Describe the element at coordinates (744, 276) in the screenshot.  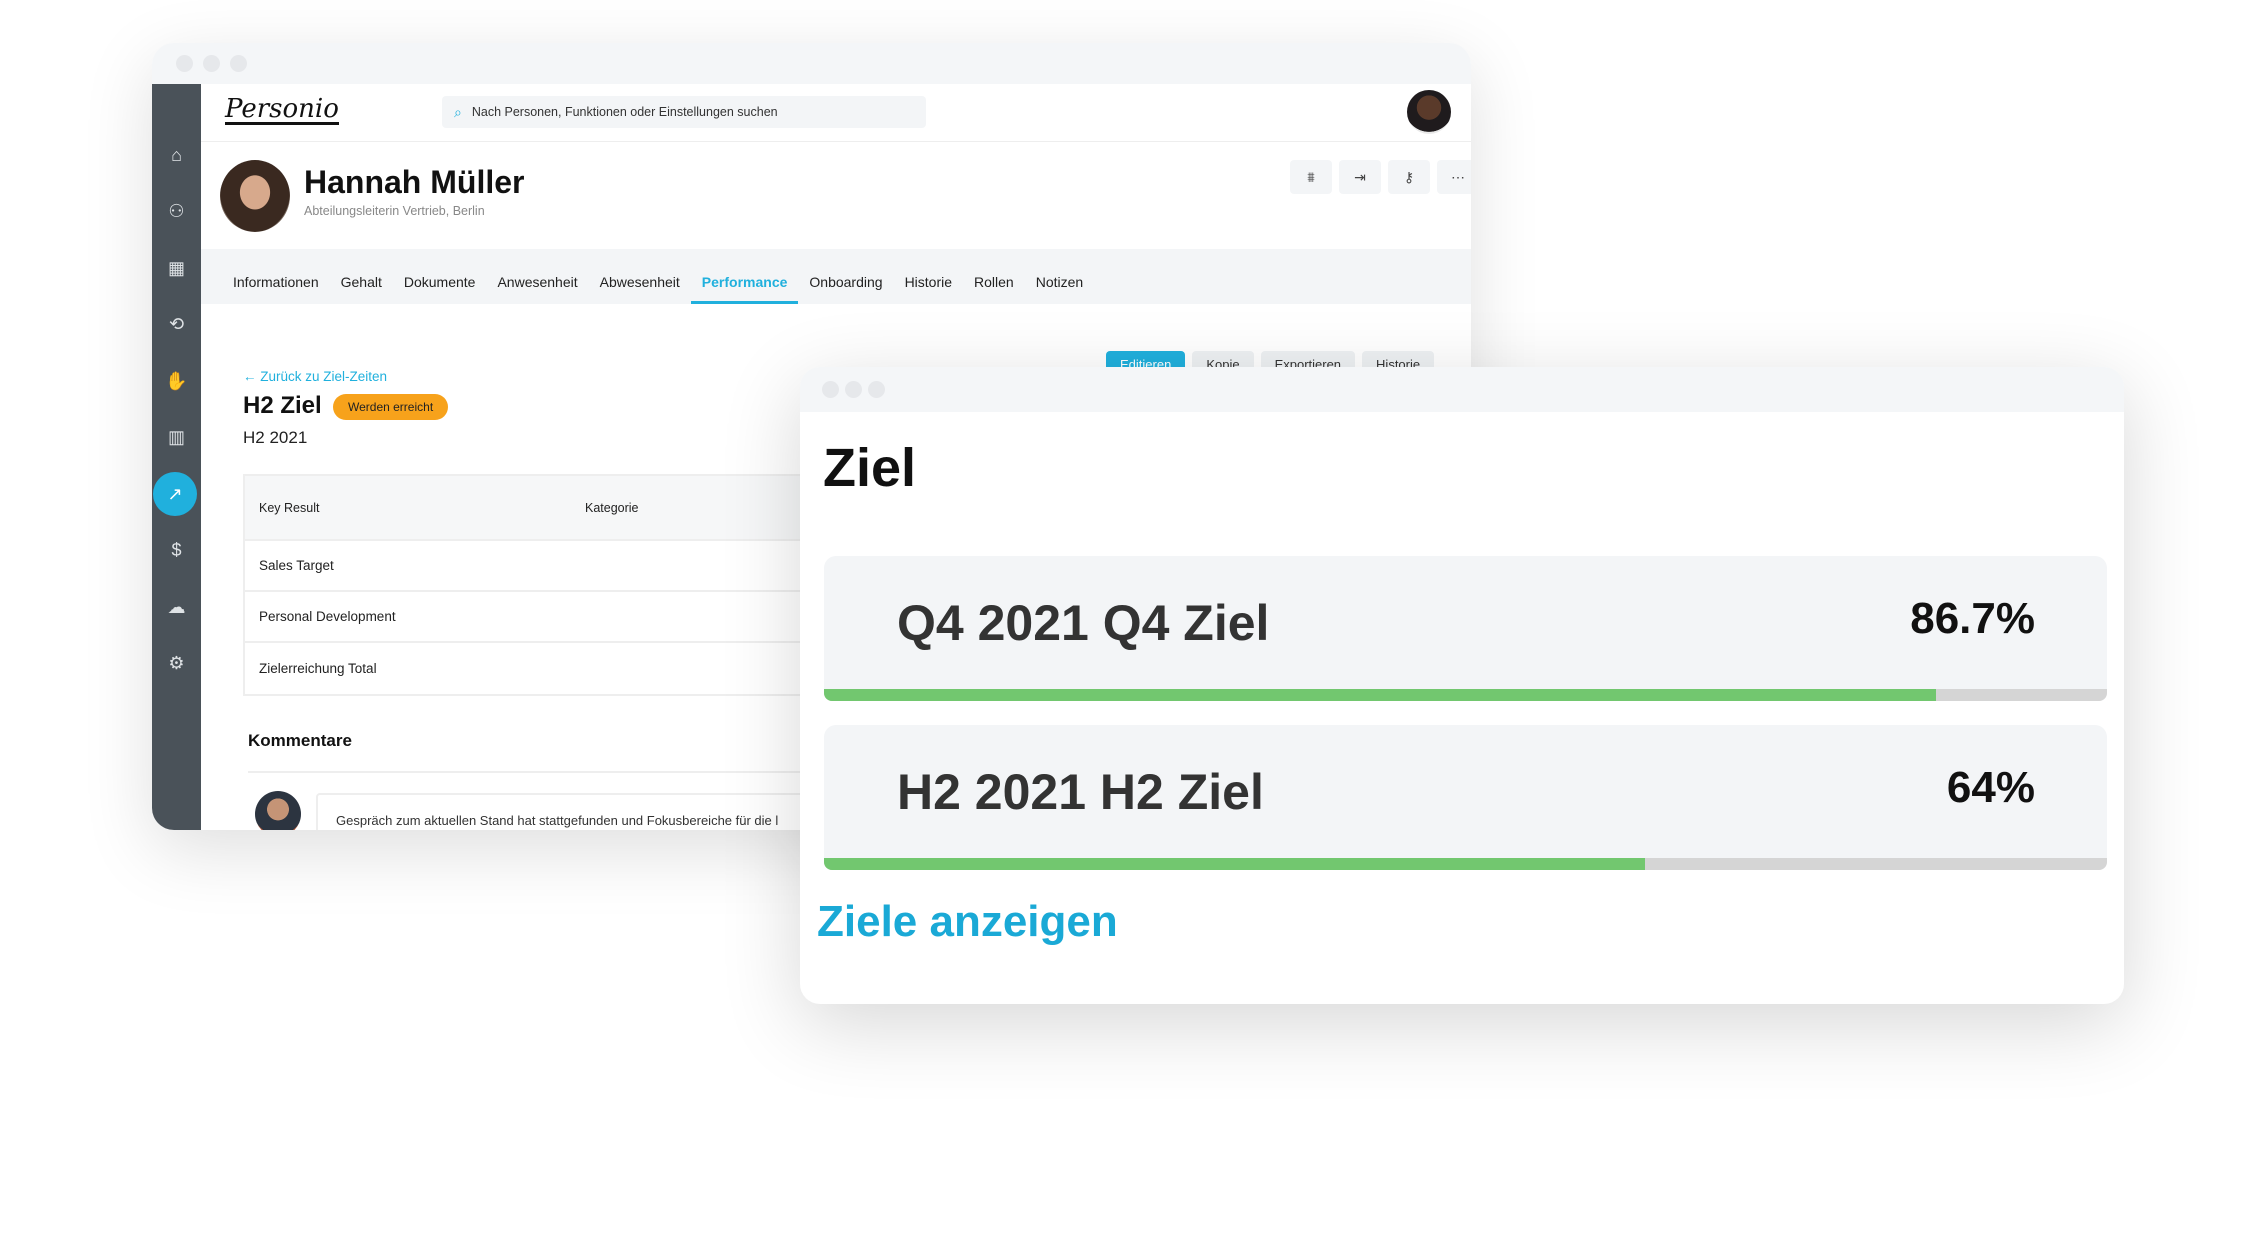
I see `tab-performance: Performance` at that location.